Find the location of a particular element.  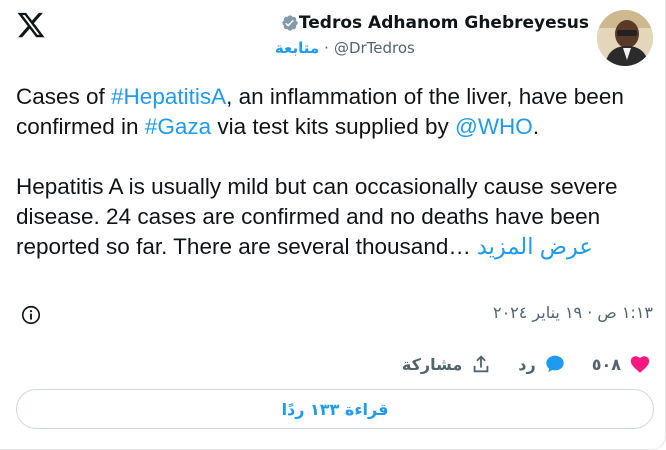

like-count: ٥٠٨ is located at coordinates (606, 364).